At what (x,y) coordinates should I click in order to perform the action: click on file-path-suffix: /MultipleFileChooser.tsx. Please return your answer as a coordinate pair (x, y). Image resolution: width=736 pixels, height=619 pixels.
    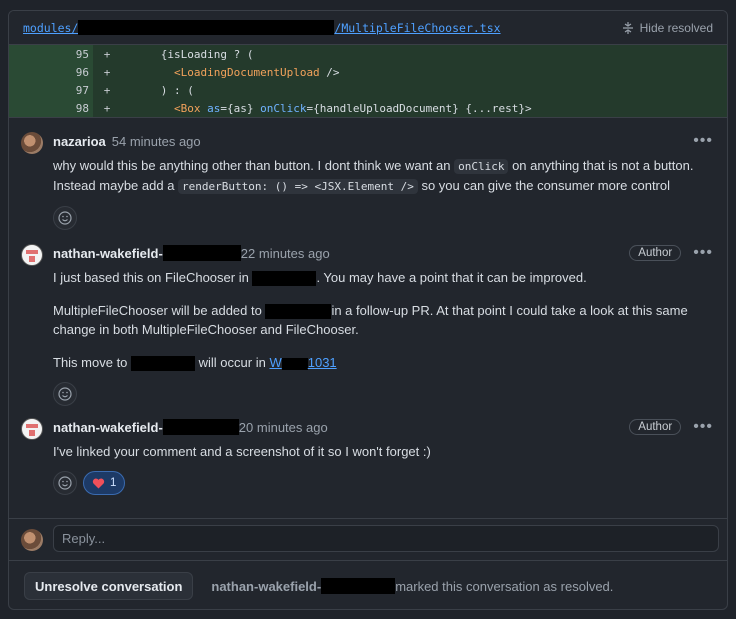
    Looking at the image, I should click on (417, 28).